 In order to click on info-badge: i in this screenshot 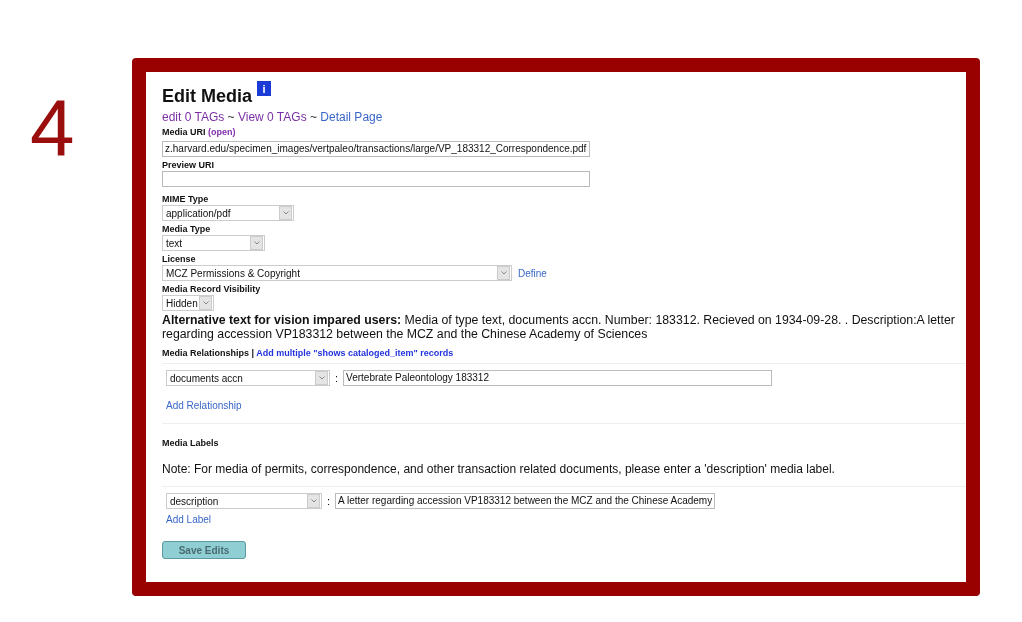, I will do `click(264, 88)`.